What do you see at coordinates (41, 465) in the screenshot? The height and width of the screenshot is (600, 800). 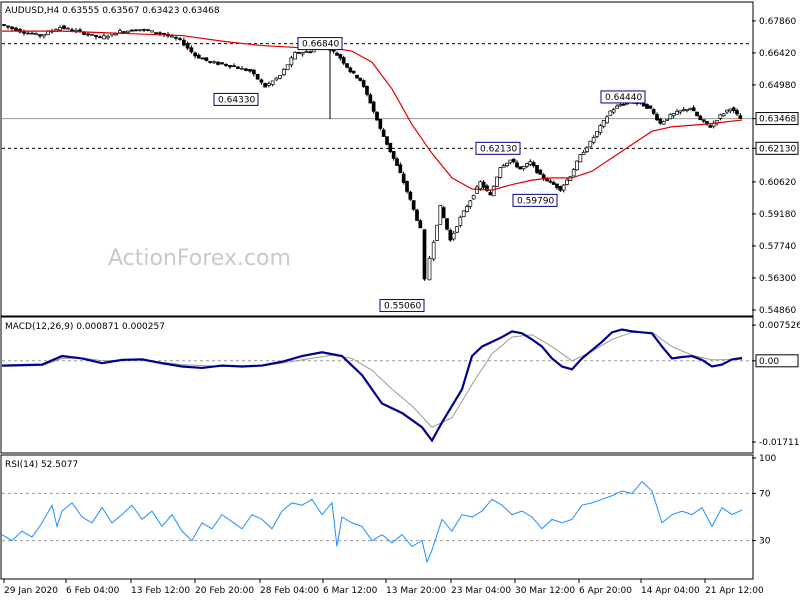 I see `rsi-title: RSI(14) 52.5077` at bounding box center [41, 465].